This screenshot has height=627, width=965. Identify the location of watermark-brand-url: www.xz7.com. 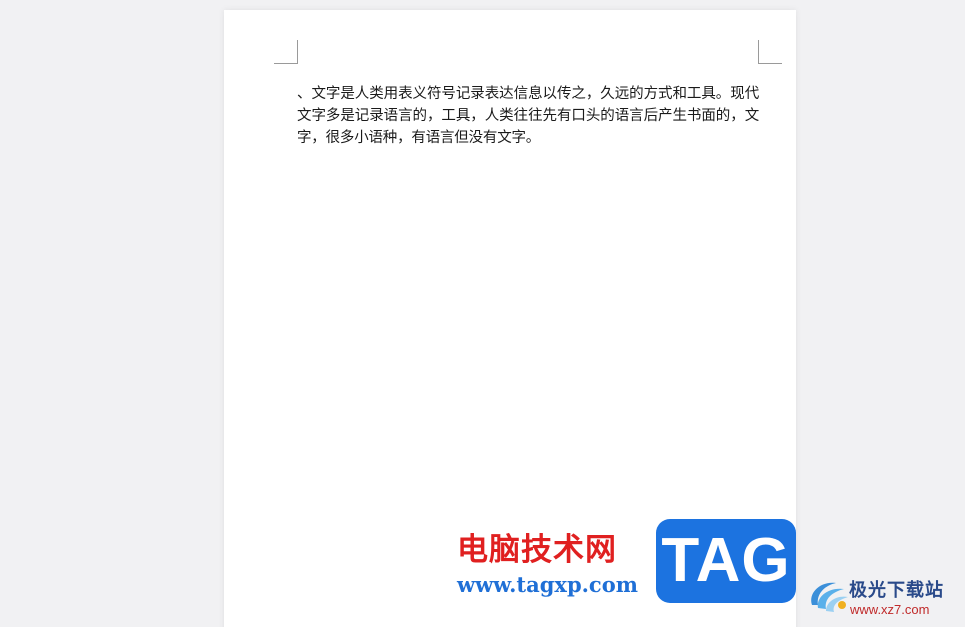
(890, 609).